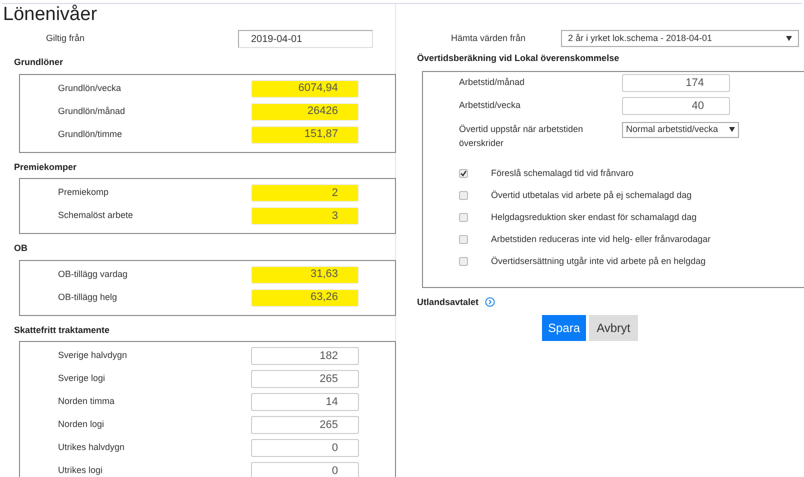  I want to click on section-heading: Övertidsberäkning vid Lokal överenskommelse, so click(518, 58).